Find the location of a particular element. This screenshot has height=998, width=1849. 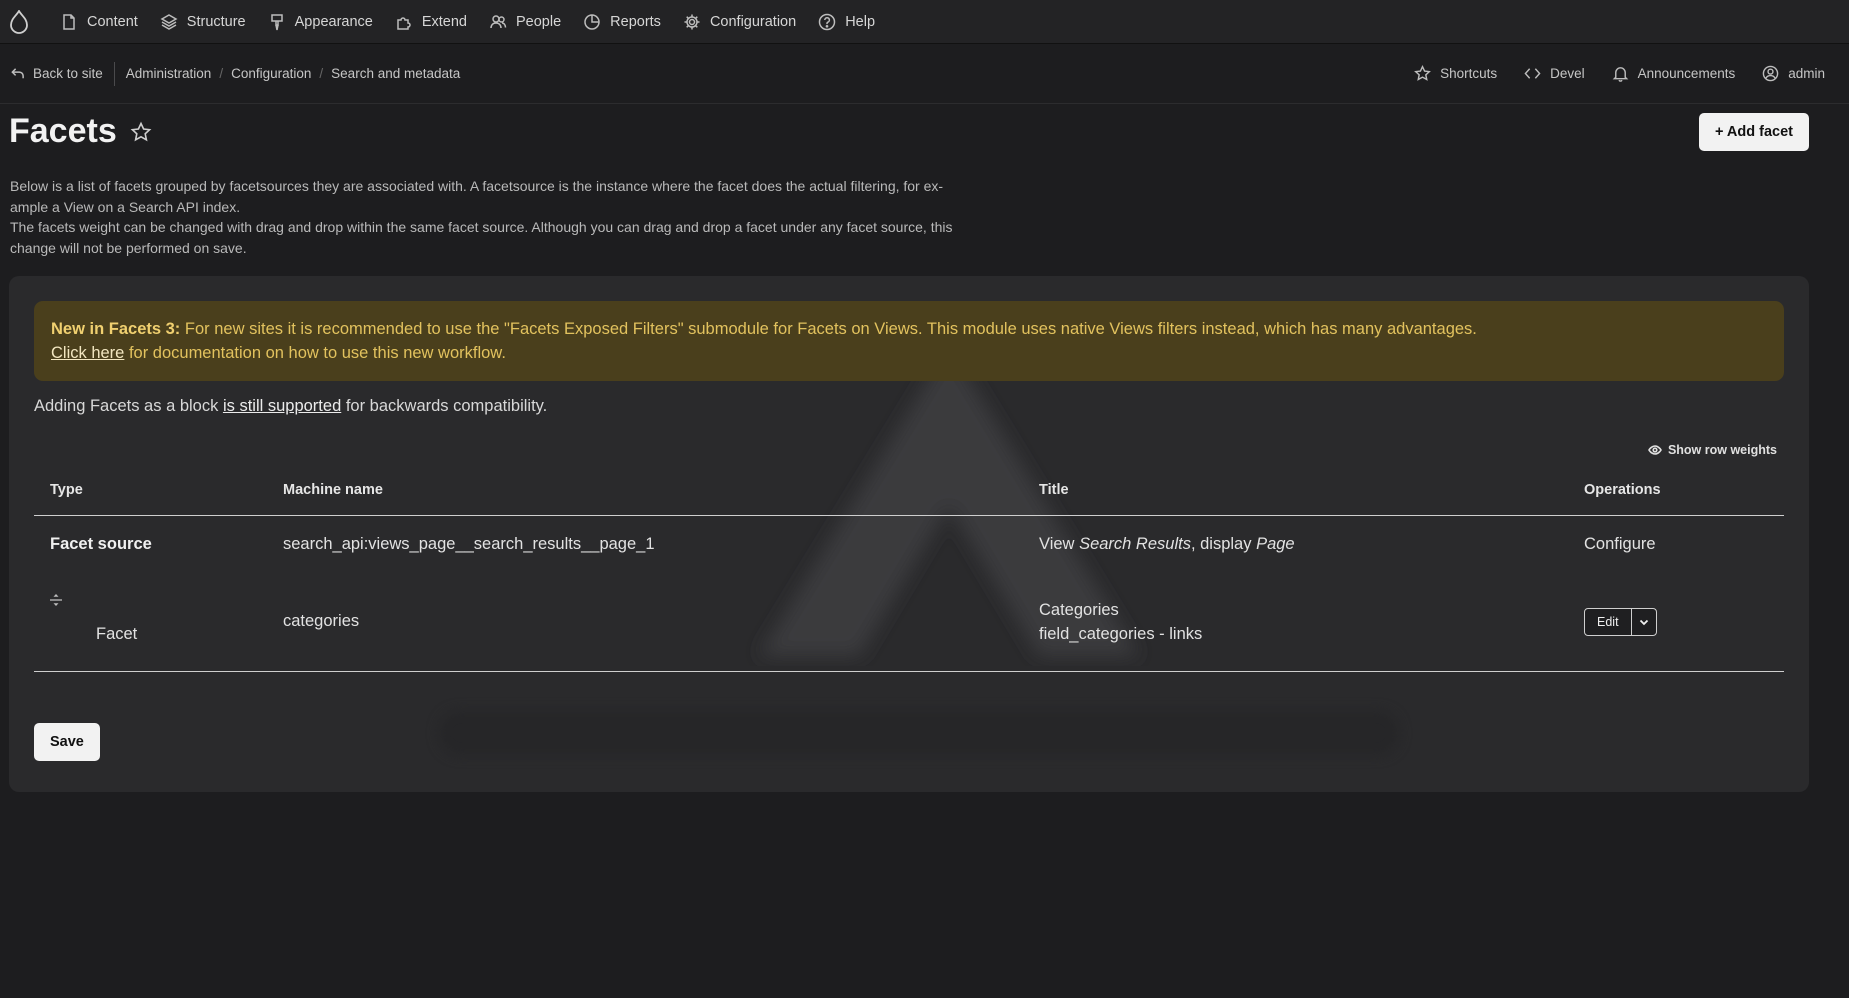

back-arrow-icon is located at coordinates (17, 73).